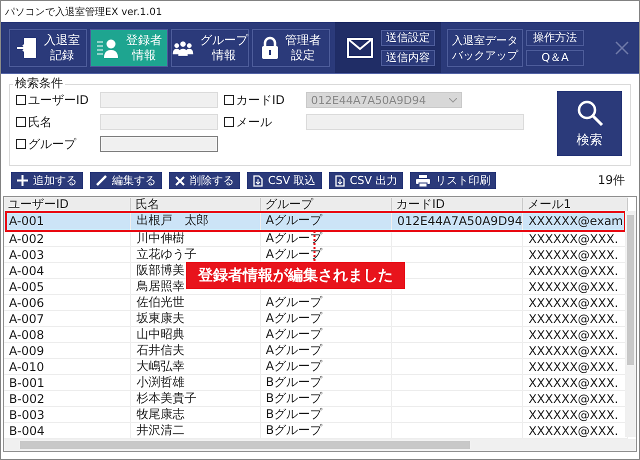 Image resolution: width=640 pixels, height=460 pixels. I want to click on column-header: カードID, so click(458, 204).